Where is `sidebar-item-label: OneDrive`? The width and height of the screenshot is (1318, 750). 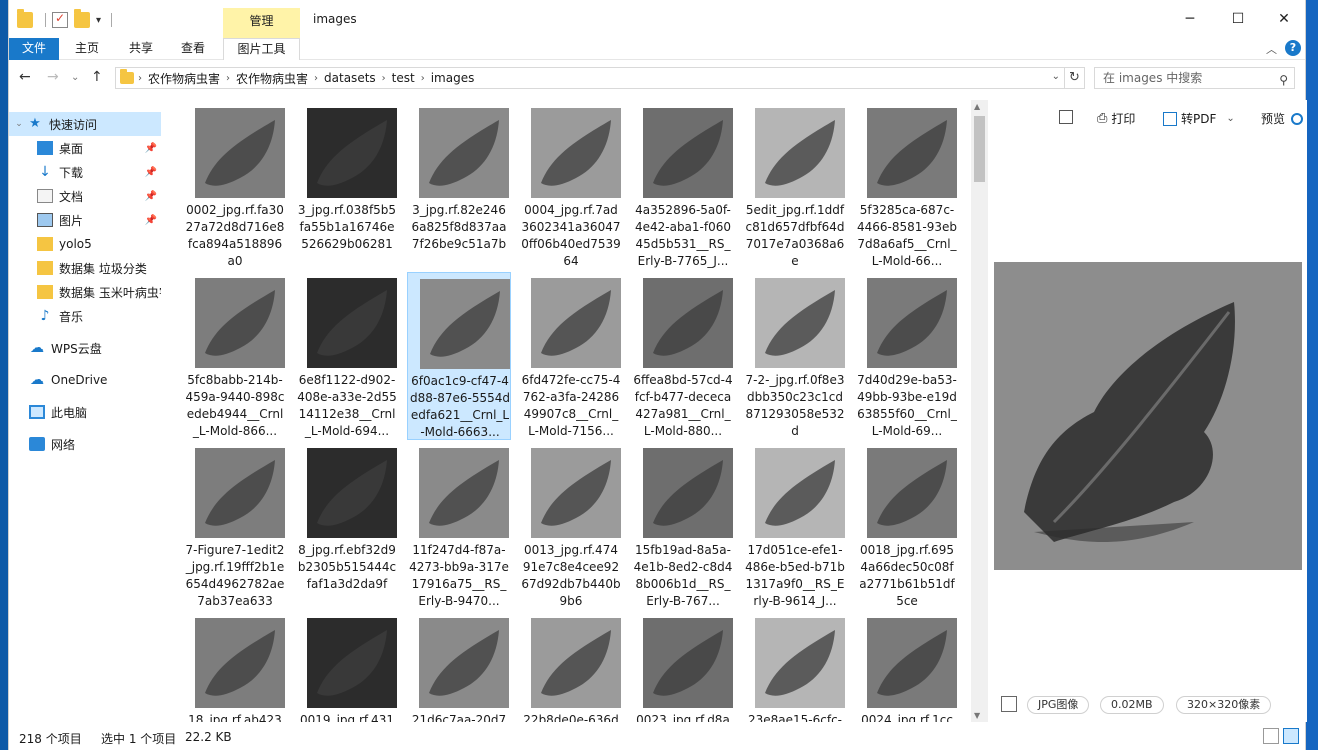
sidebar-item-label: OneDrive is located at coordinates (79, 380).